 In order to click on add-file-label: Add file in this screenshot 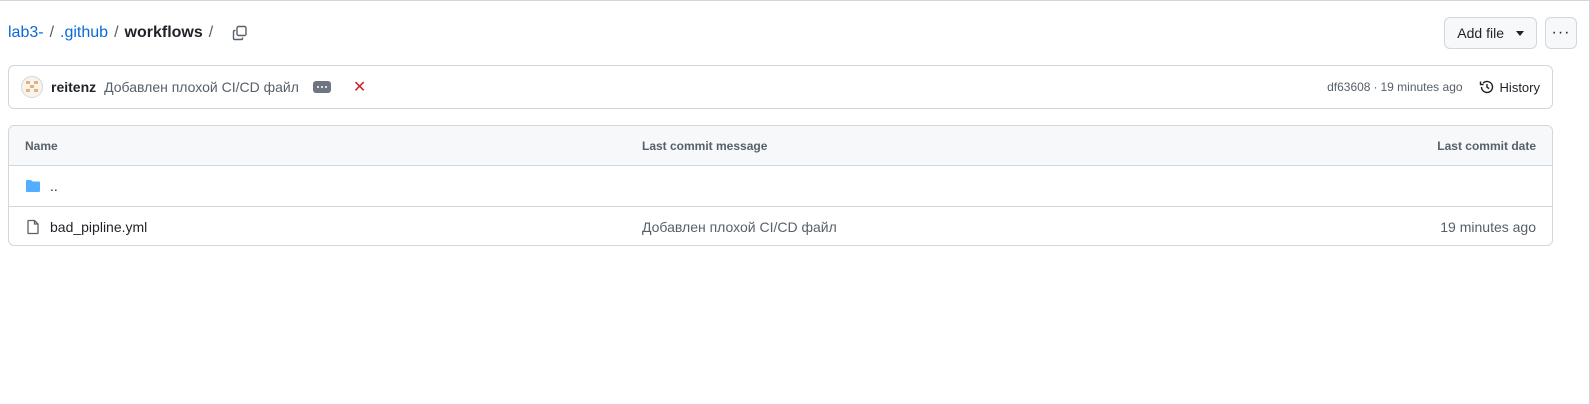, I will do `click(1480, 33)`.